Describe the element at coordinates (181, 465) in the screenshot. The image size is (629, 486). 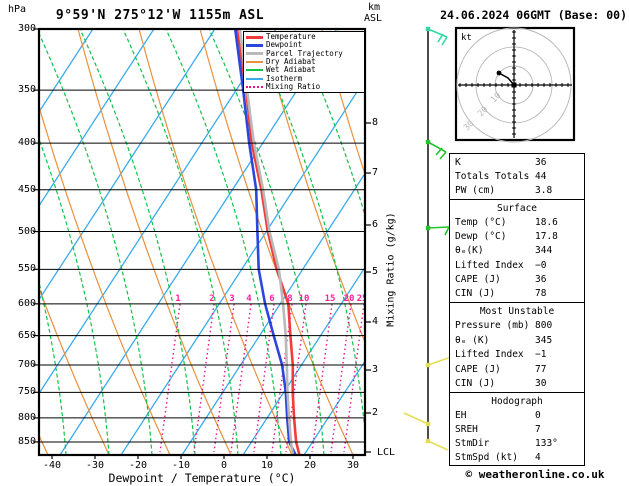
I see `temperature-tick-label: -10` at that location.